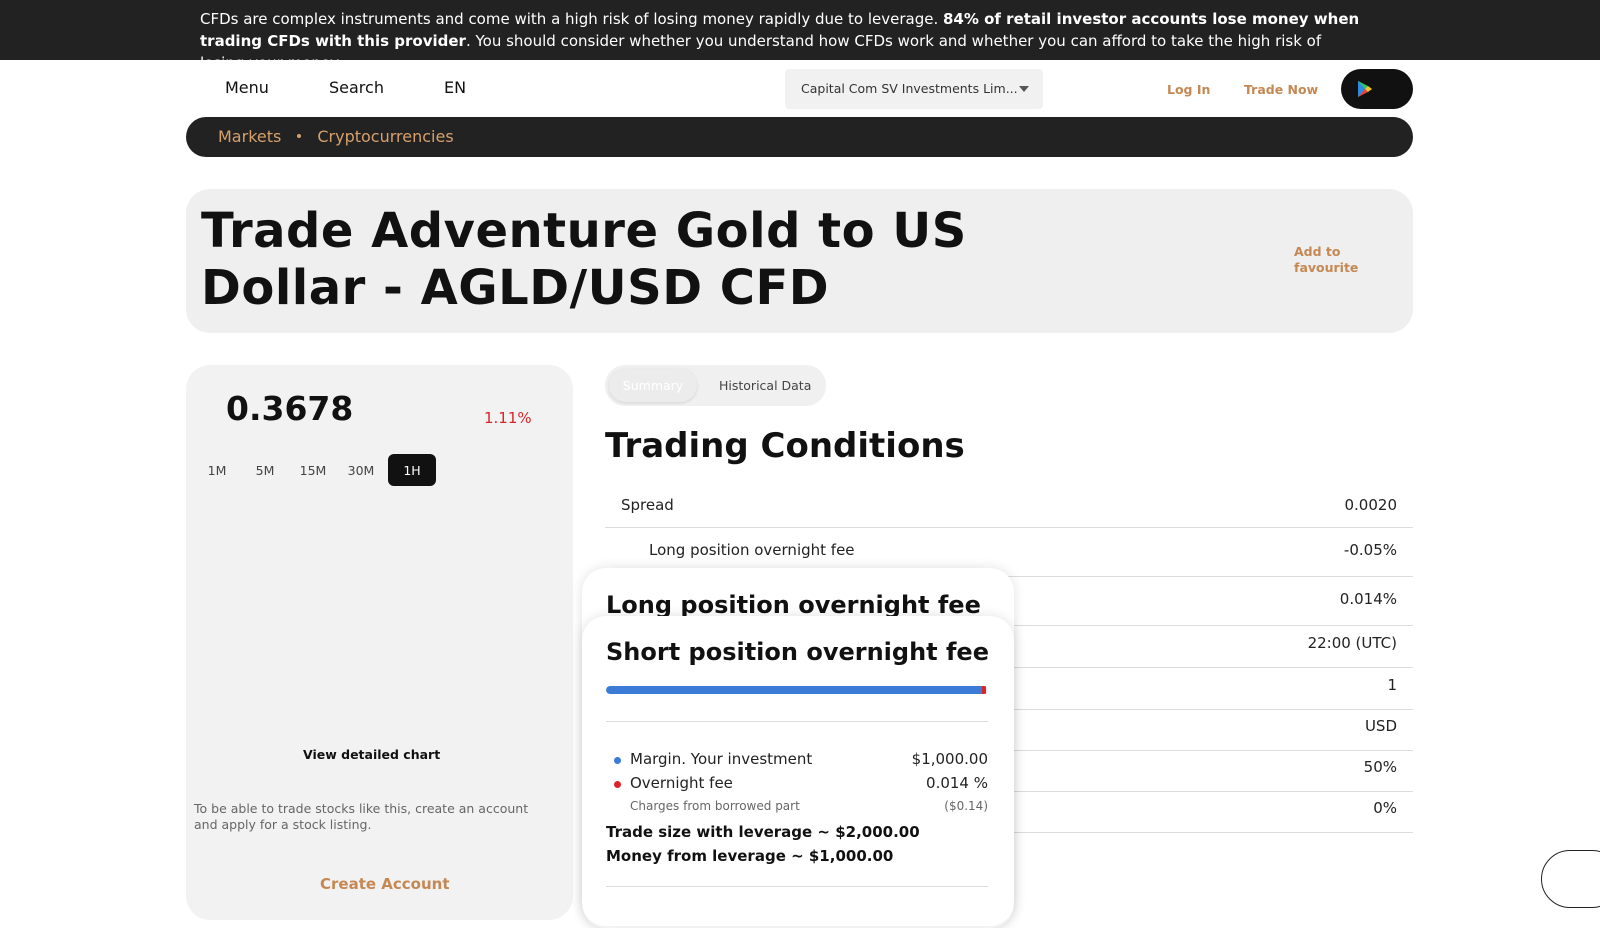 This screenshot has width=1600, height=928. Describe the element at coordinates (949, 759) in the screenshot. I see `margin-value: $1,000.00` at that location.